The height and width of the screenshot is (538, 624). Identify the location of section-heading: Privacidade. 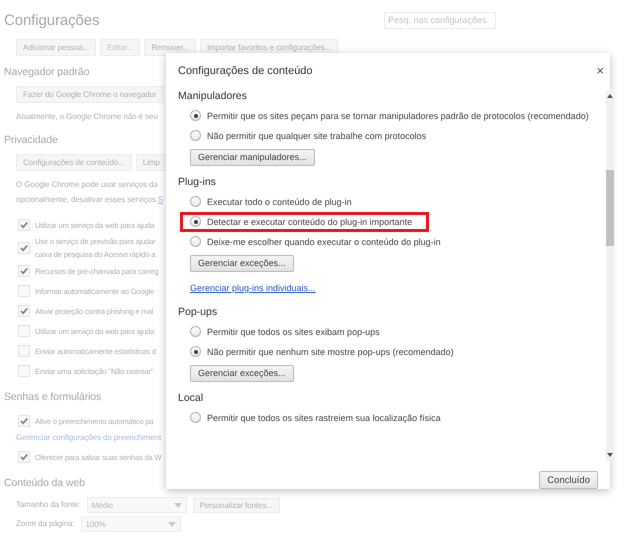
(31, 140).